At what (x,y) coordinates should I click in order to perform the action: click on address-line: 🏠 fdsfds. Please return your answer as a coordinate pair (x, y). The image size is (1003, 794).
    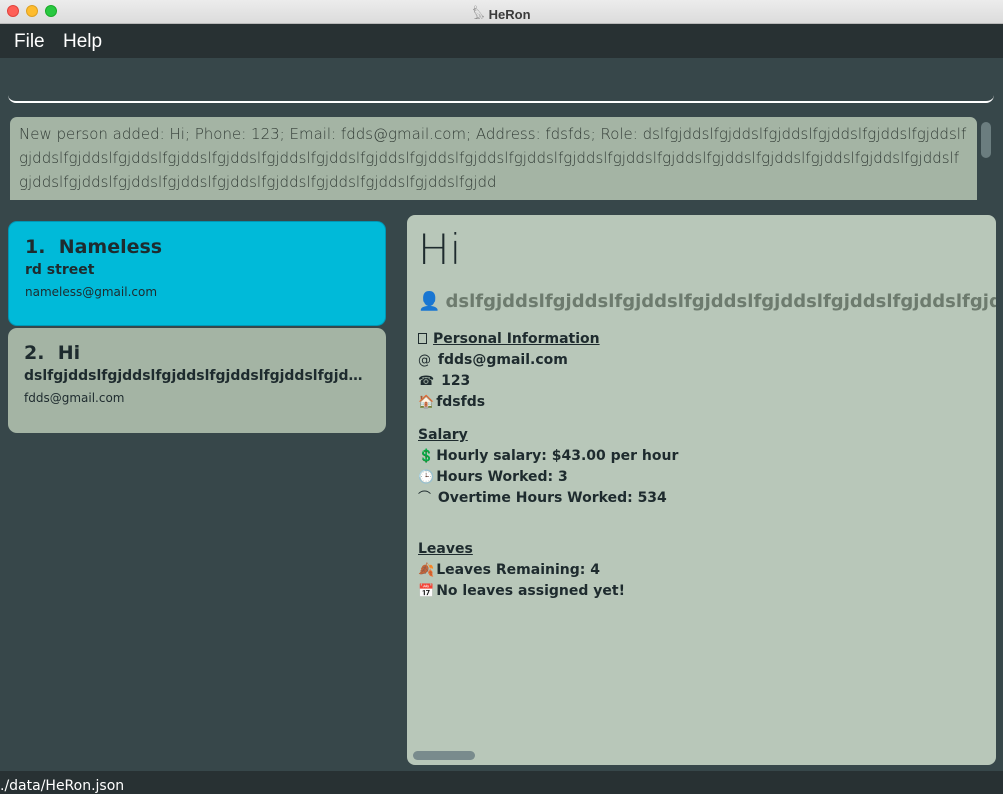
    Looking at the image, I should click on (701, 402).